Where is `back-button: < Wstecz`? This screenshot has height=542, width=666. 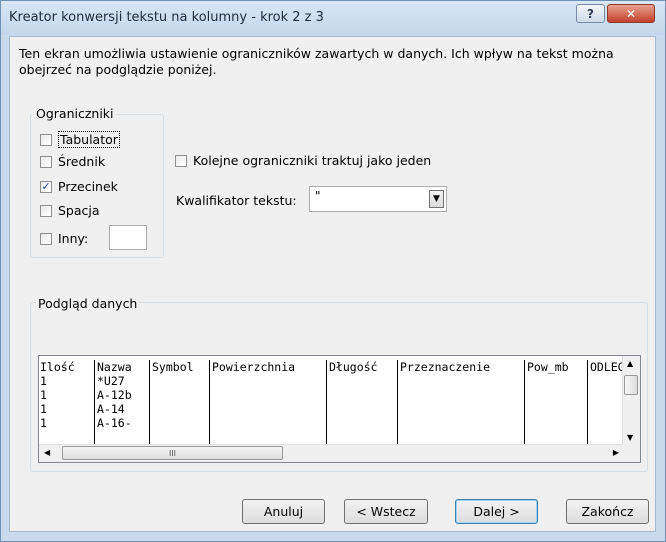
back-button: < Wstecz is located at coordinates (386, 511).